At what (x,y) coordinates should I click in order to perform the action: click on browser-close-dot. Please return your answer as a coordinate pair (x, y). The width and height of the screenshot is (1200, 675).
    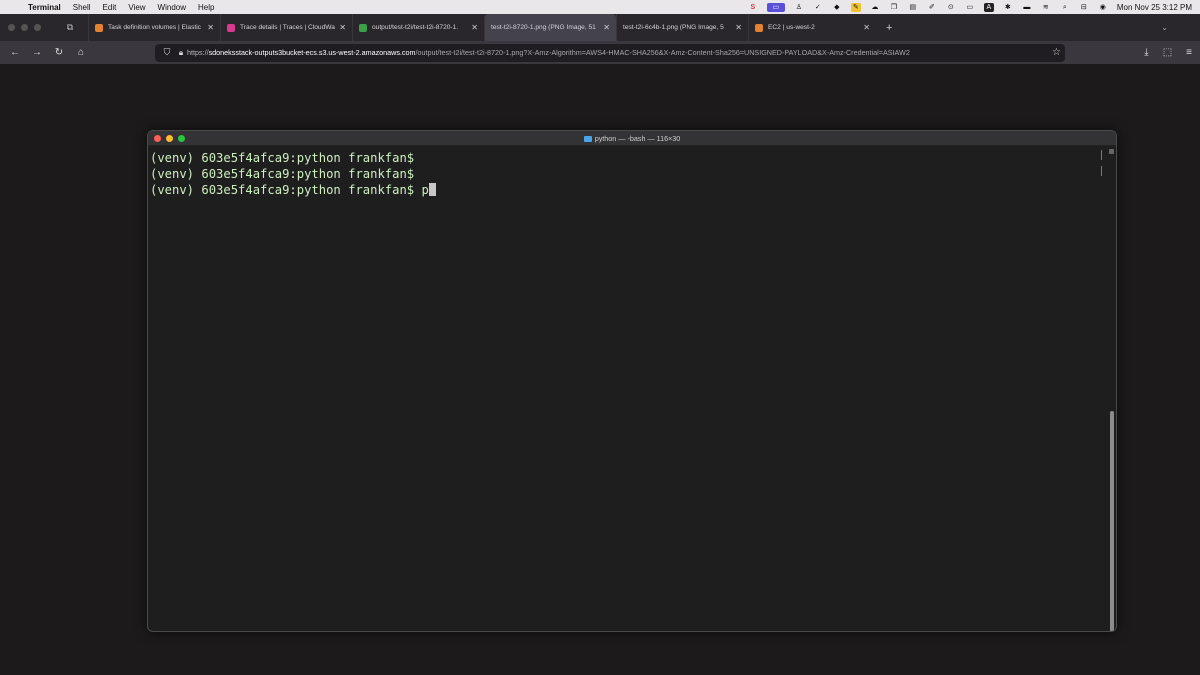
    Looking at the image, I should click on (11, 27).